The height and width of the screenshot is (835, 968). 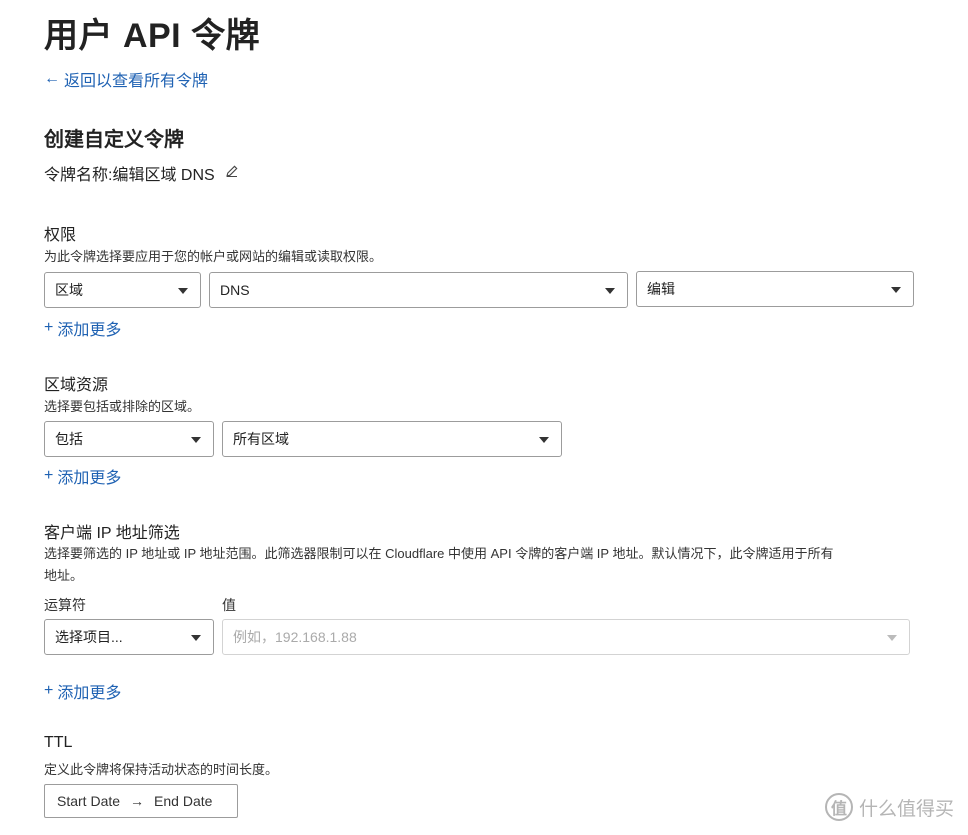 I want to click on permissions-add-more-button: + 添加更多, so click(x=82, y=328).